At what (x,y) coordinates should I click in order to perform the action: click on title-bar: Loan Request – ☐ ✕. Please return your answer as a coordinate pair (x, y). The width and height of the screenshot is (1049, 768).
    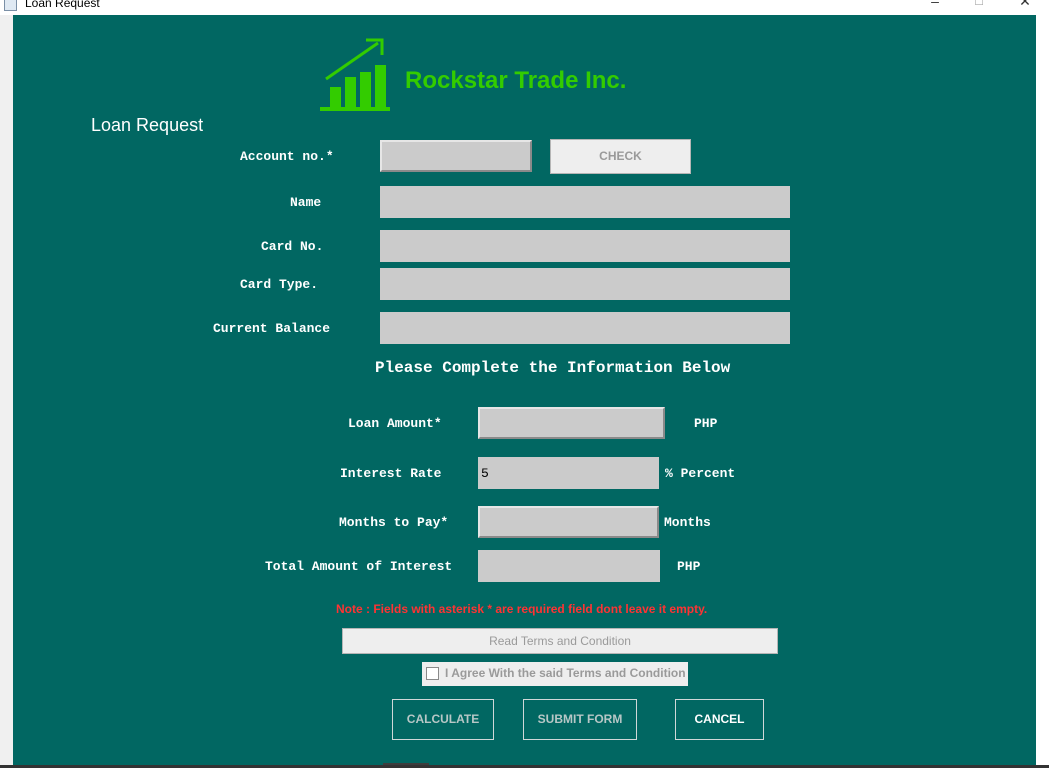
    Looking at the image, I should click on (524, 7).